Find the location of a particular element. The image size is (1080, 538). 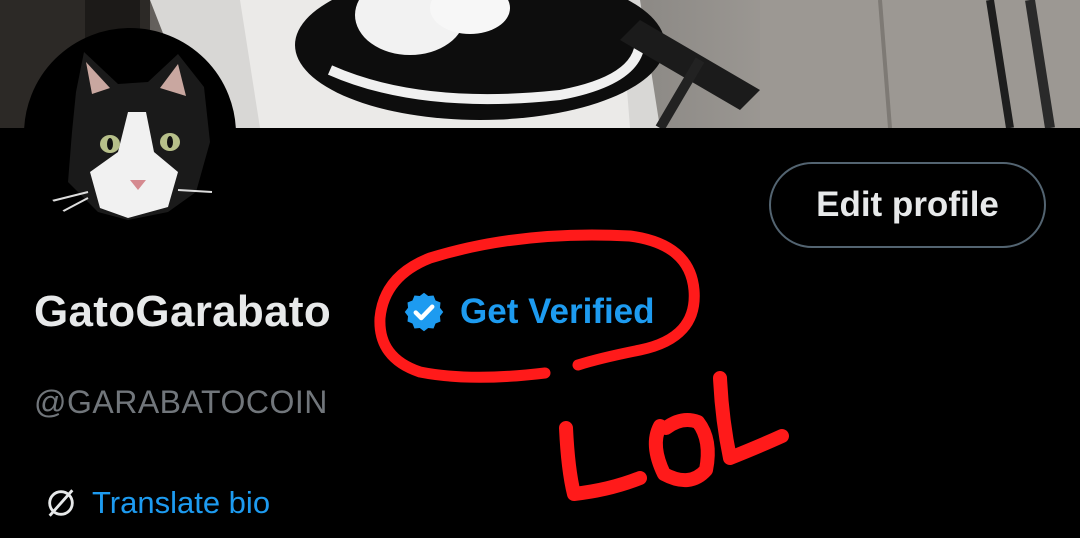

avatar-cat-image is located at coordinates (130, 134).